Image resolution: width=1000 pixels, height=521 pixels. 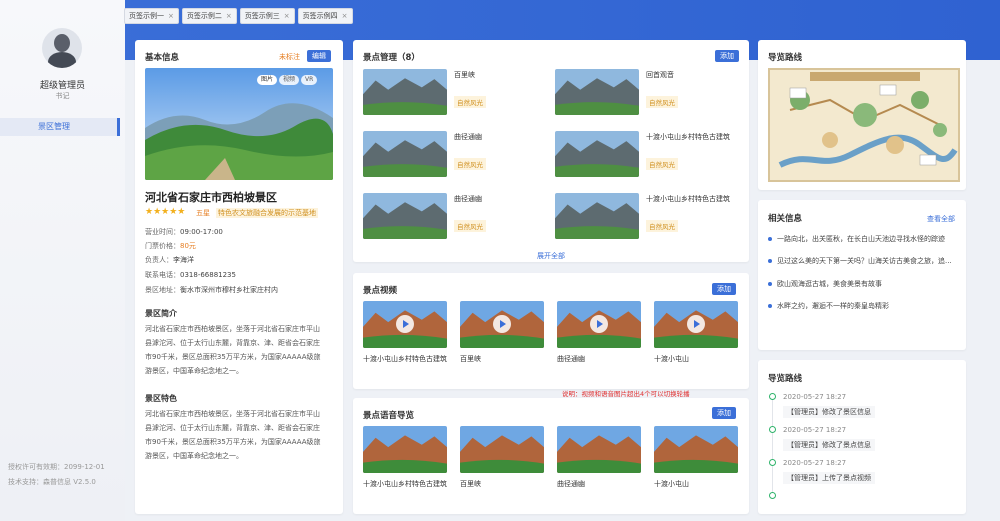 I want to click on pill-photo: 图片, so click(x=267, y=80).